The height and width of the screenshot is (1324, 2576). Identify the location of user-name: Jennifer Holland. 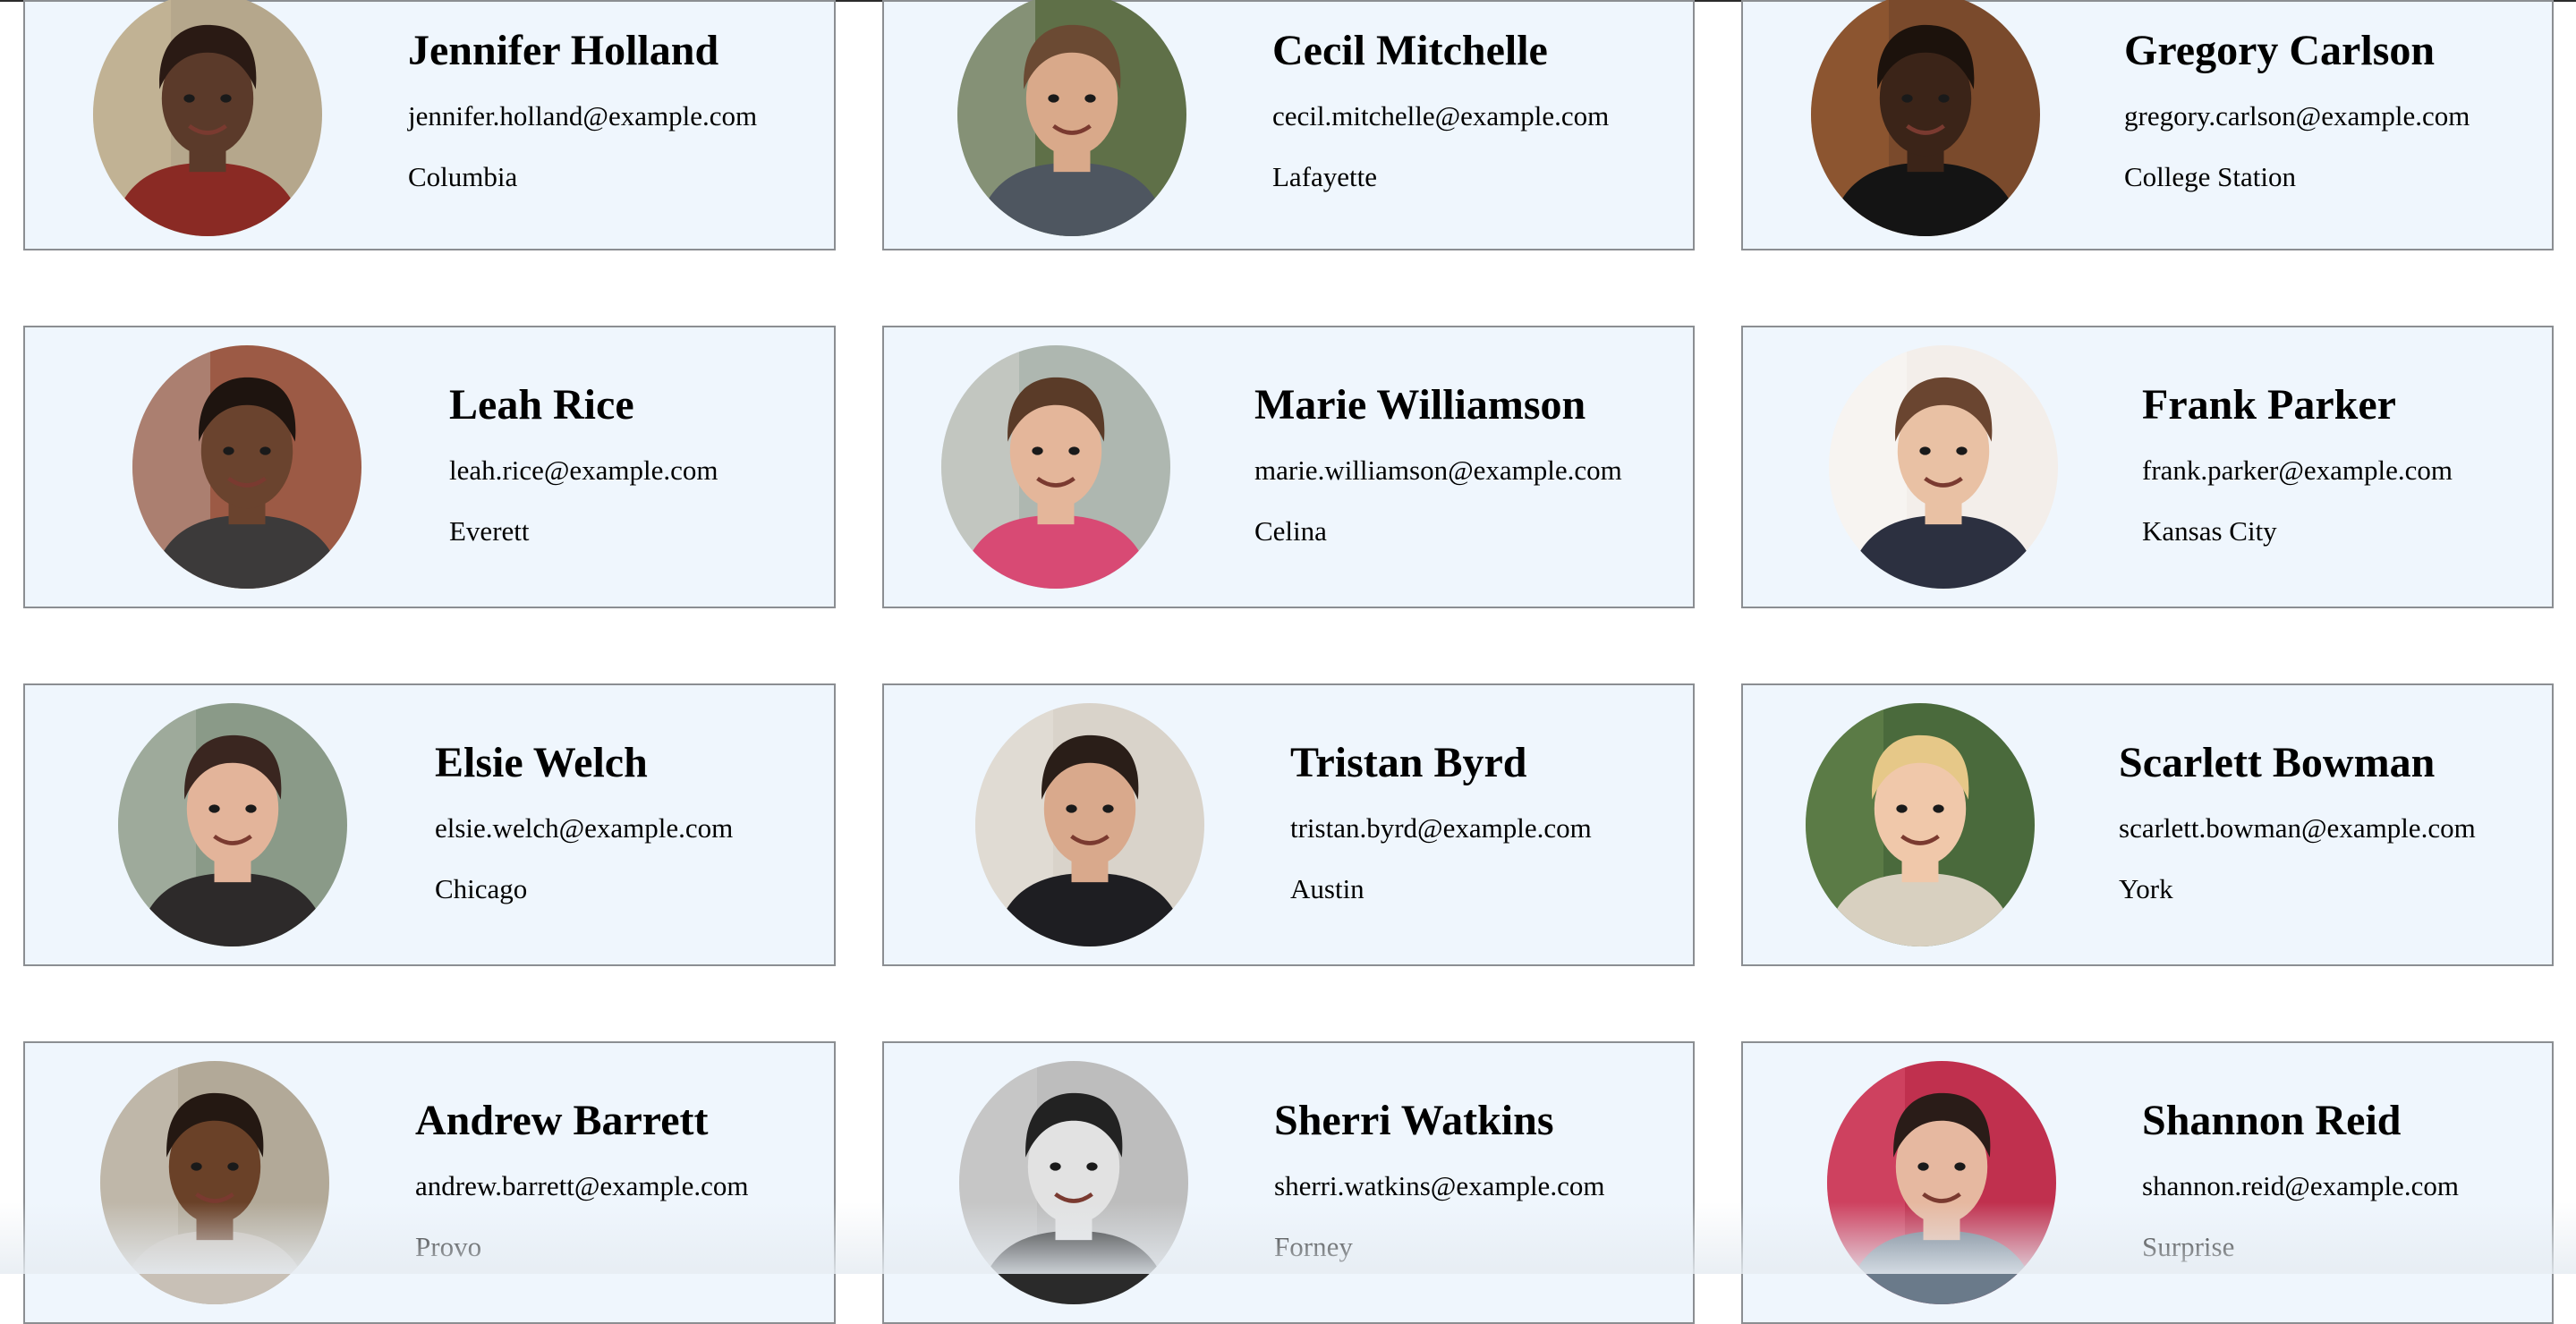
(563, 50).